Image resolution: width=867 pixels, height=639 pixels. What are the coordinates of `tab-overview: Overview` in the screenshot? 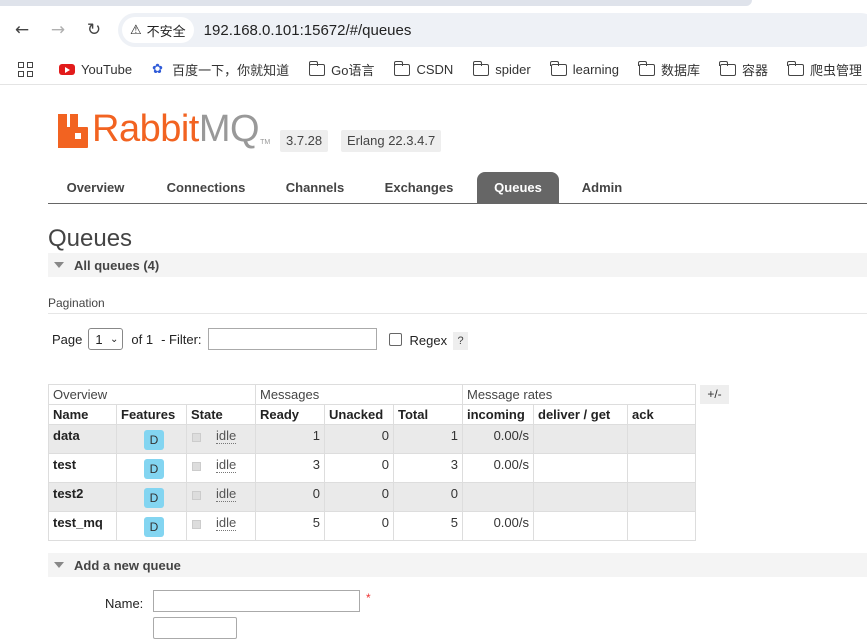 It's located at (95, 188).